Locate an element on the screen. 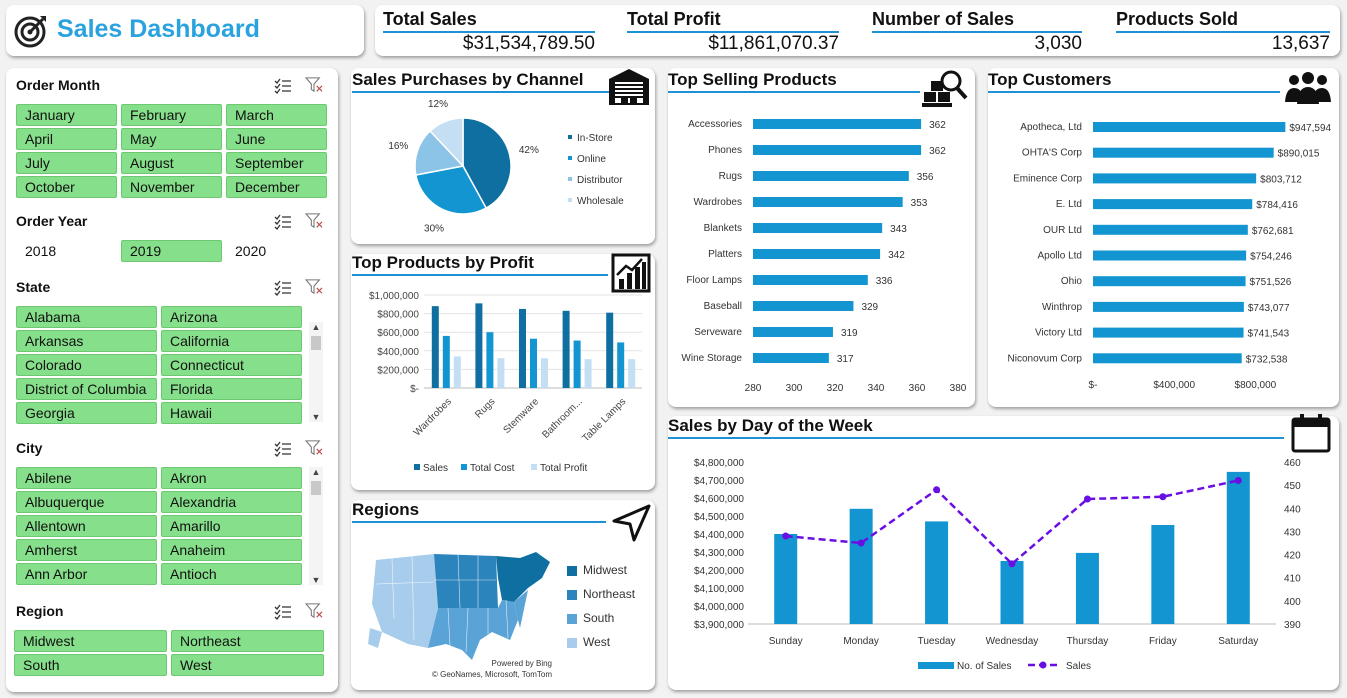 The height and width of the screenshot is (698, 1347). kpi-products-sold-value: 13,637 is located at coordinates (1300, 43).